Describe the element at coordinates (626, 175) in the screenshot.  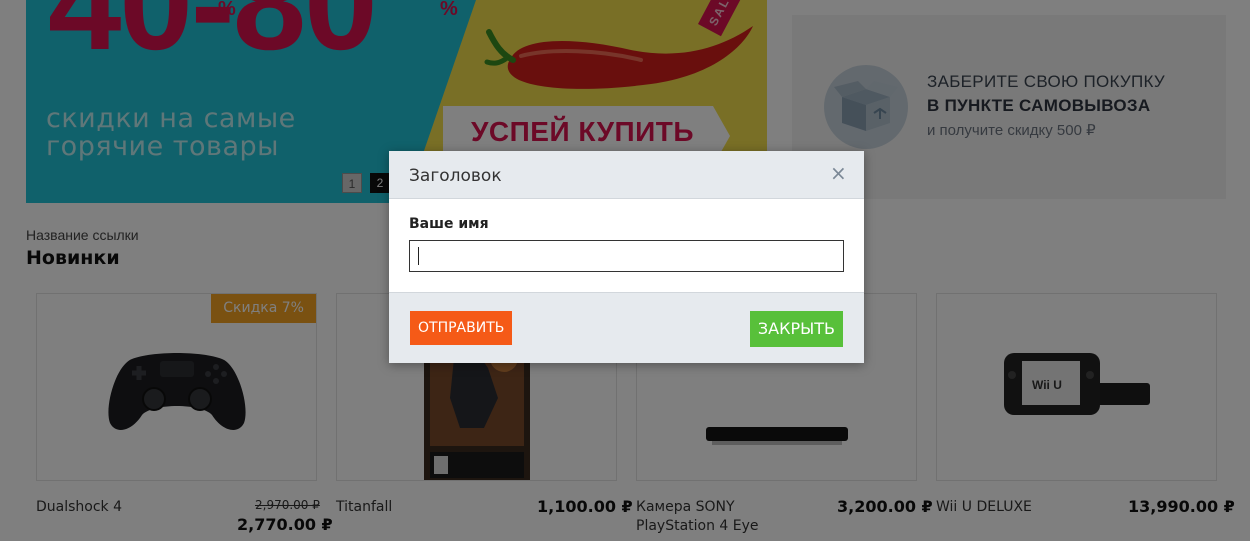
I see `modal-header: Заголовок ×` at that location.